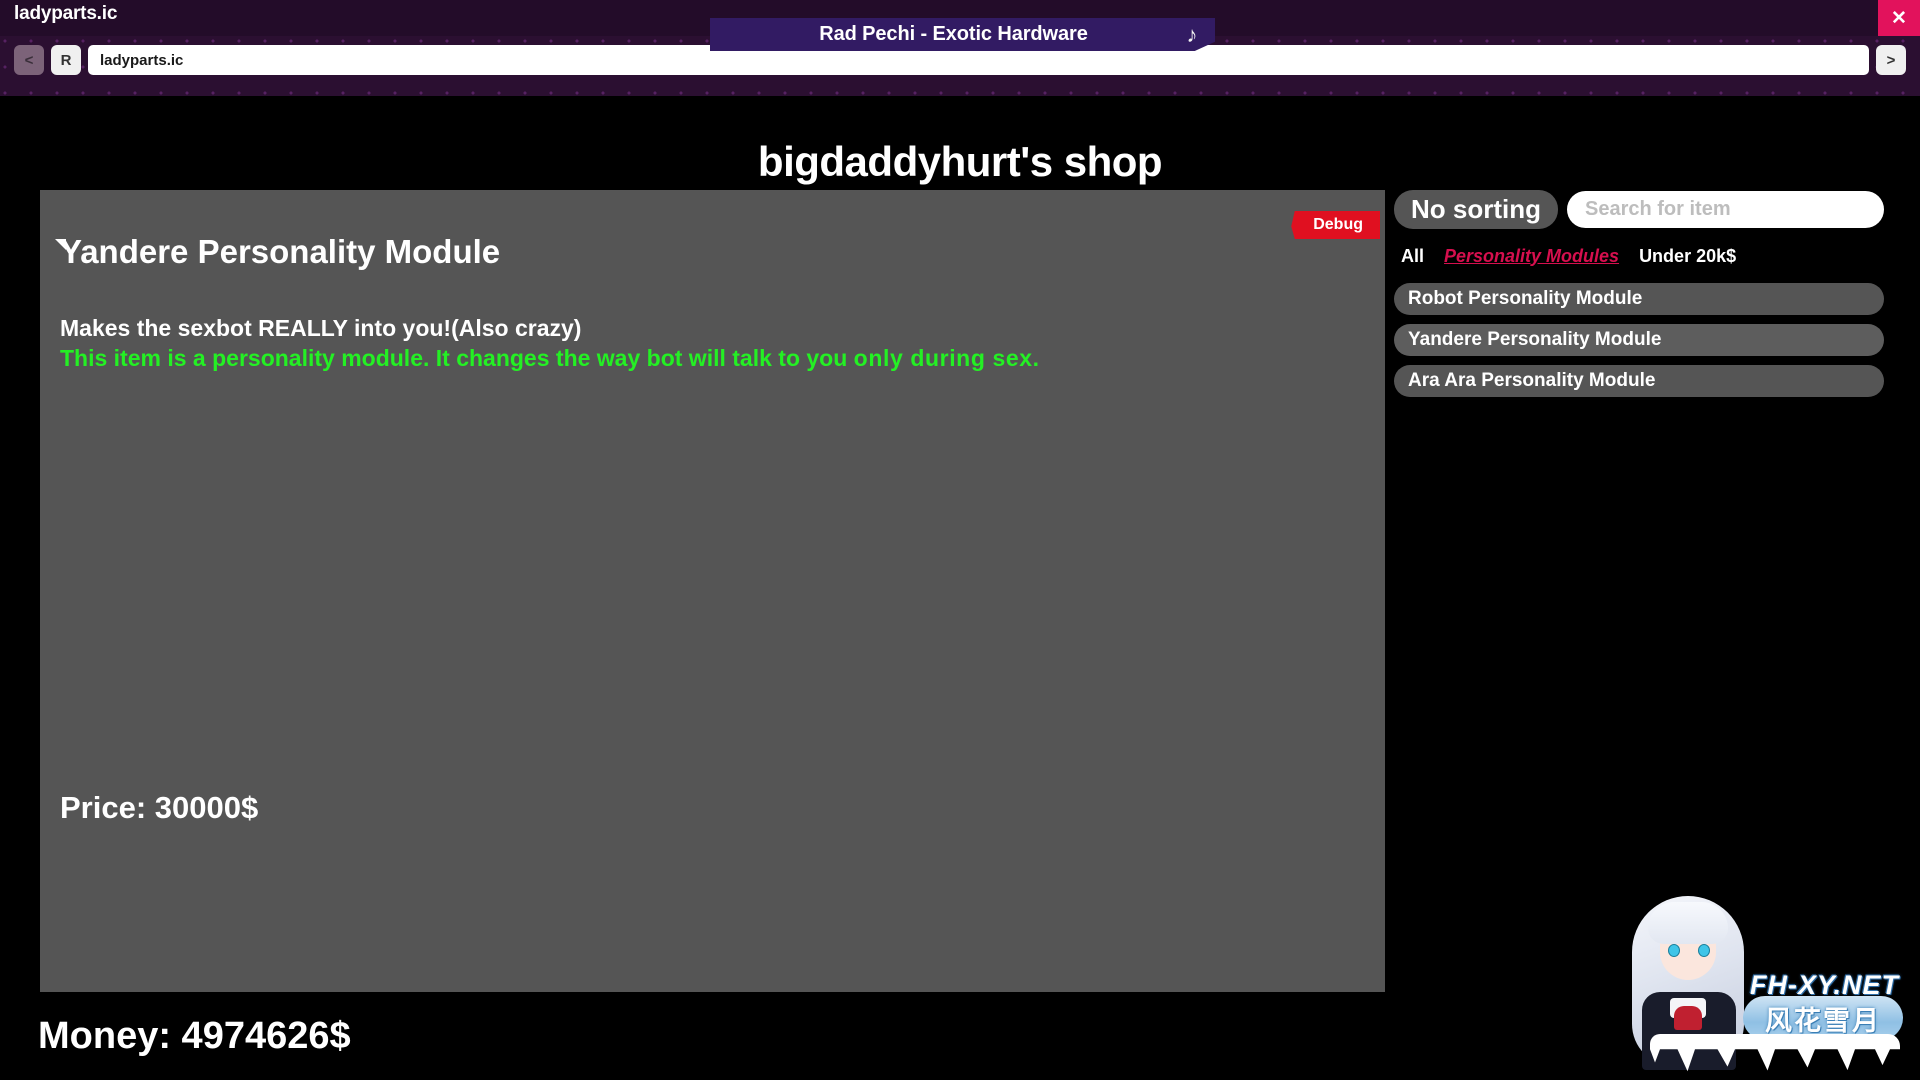 The image size is (1920, 1080). I want to click on filter-tab-under-20k: Under 20k$, so click(1687, 256).